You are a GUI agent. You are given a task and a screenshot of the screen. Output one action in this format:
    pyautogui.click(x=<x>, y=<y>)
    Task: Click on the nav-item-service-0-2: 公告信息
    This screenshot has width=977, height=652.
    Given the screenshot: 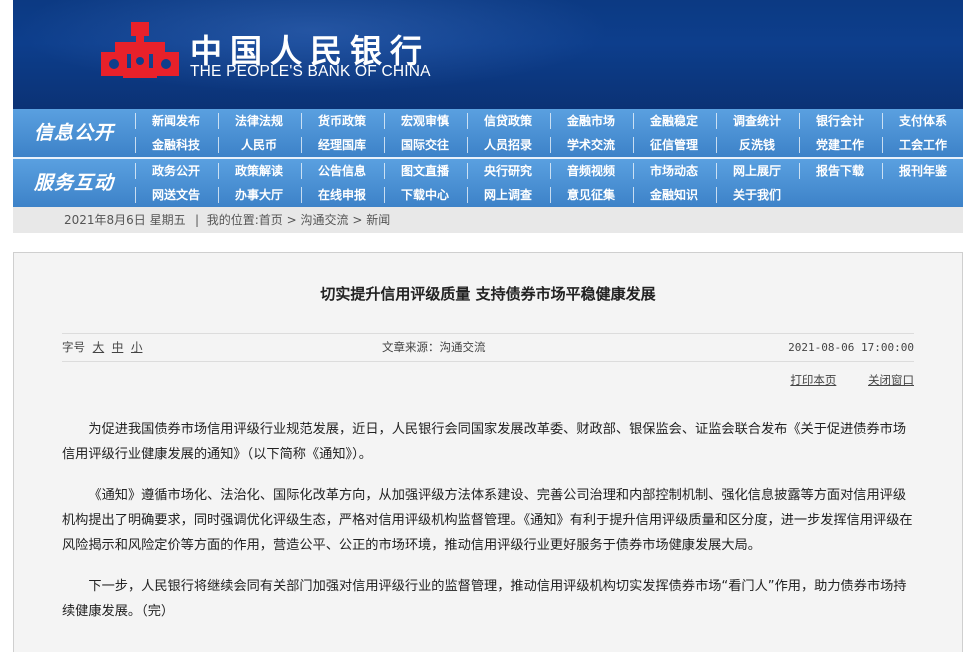 What is the action you would take?
    pyautogui.click(x=342, y=171)
    